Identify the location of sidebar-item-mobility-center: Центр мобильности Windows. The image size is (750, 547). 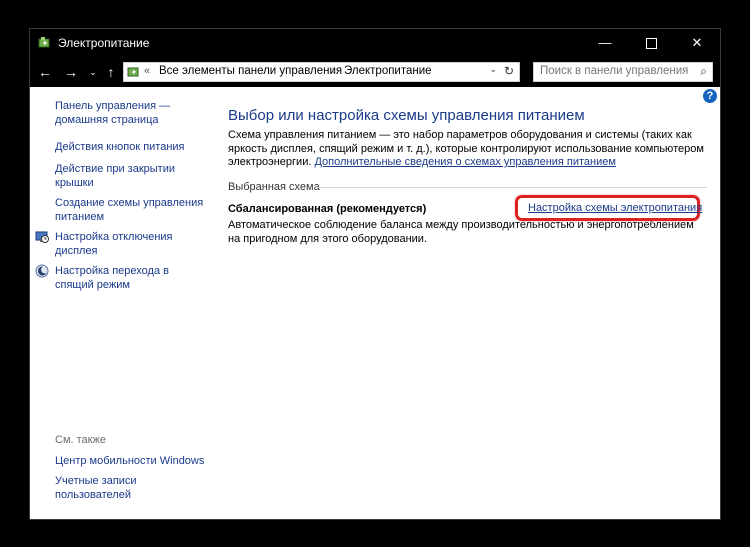
(129, 462).